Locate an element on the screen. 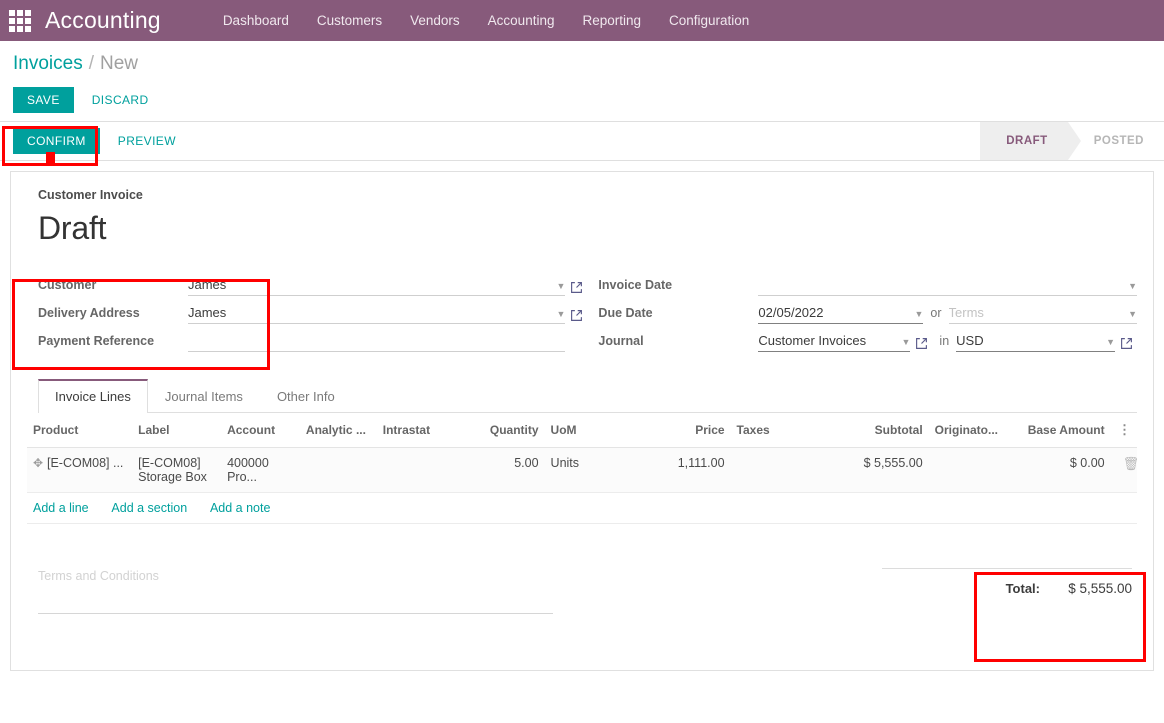  field-row-due-date: Due Date 02/05/2022 ▼ or Terms ▼ is located at coordinates (867, 310).